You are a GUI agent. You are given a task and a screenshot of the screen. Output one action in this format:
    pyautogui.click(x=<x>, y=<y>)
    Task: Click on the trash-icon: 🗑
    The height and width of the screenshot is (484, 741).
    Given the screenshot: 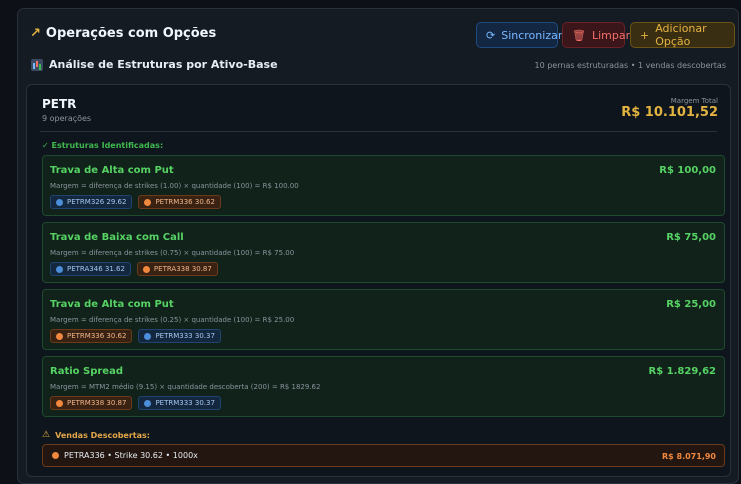 What is the action you would take?
    pyautogui.click(x=579, y=35)
    